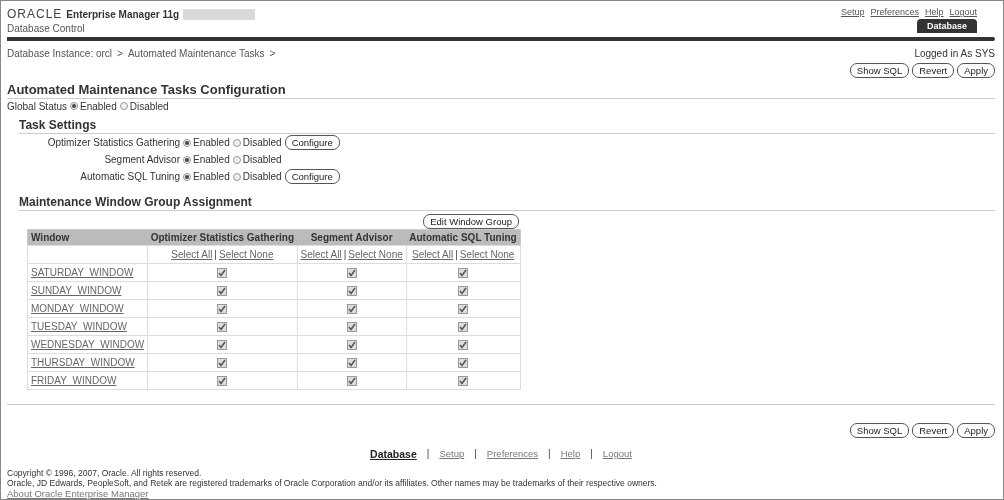 This screenshot has height=500, width=1004. I want to click on footer-link: Database, so click(393, 454).